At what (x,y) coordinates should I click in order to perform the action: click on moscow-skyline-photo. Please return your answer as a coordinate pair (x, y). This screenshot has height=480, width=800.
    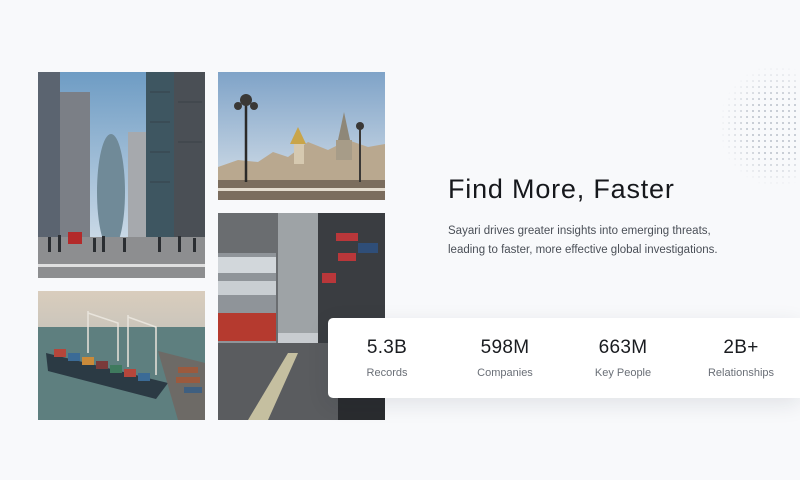
    Looking at the image, I should click on (301, 136).